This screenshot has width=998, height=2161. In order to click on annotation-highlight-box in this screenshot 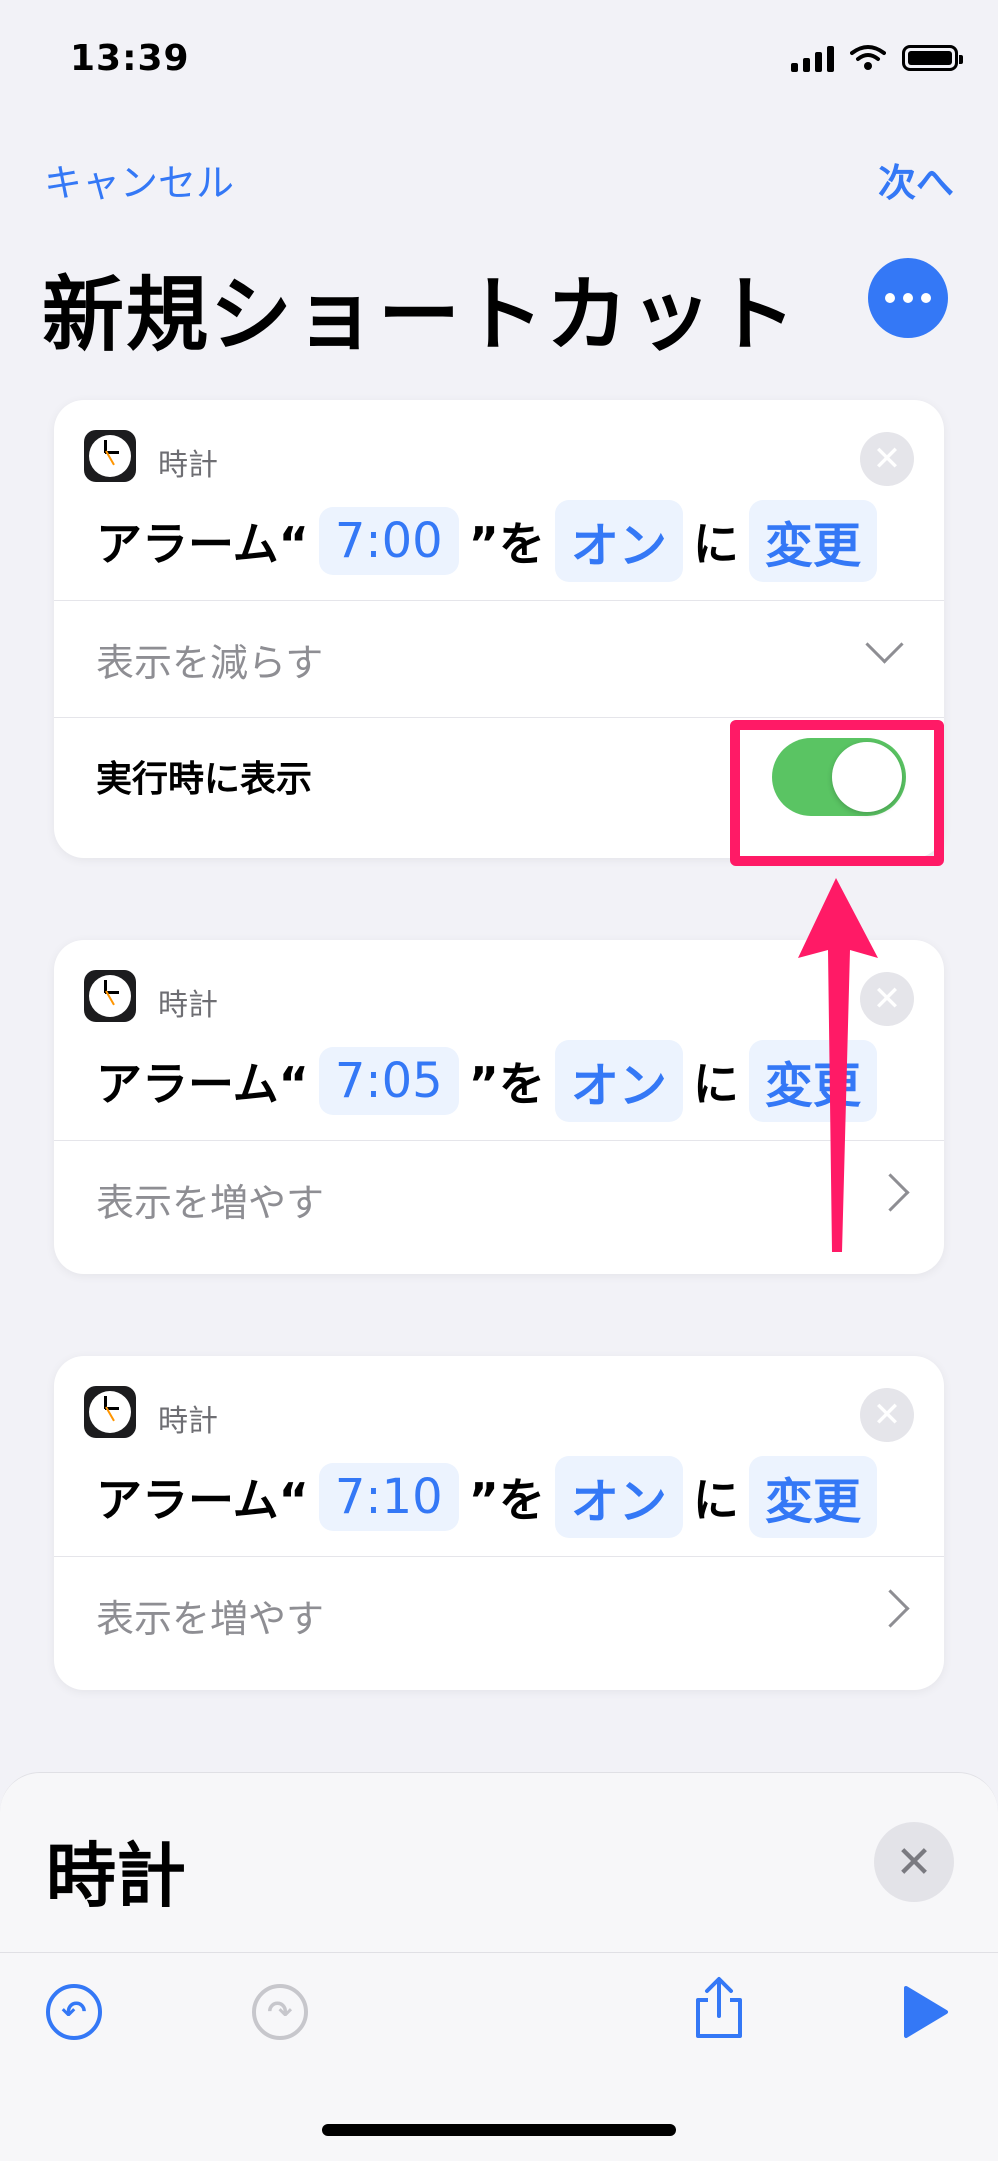, I will do `click(837, 793)`.